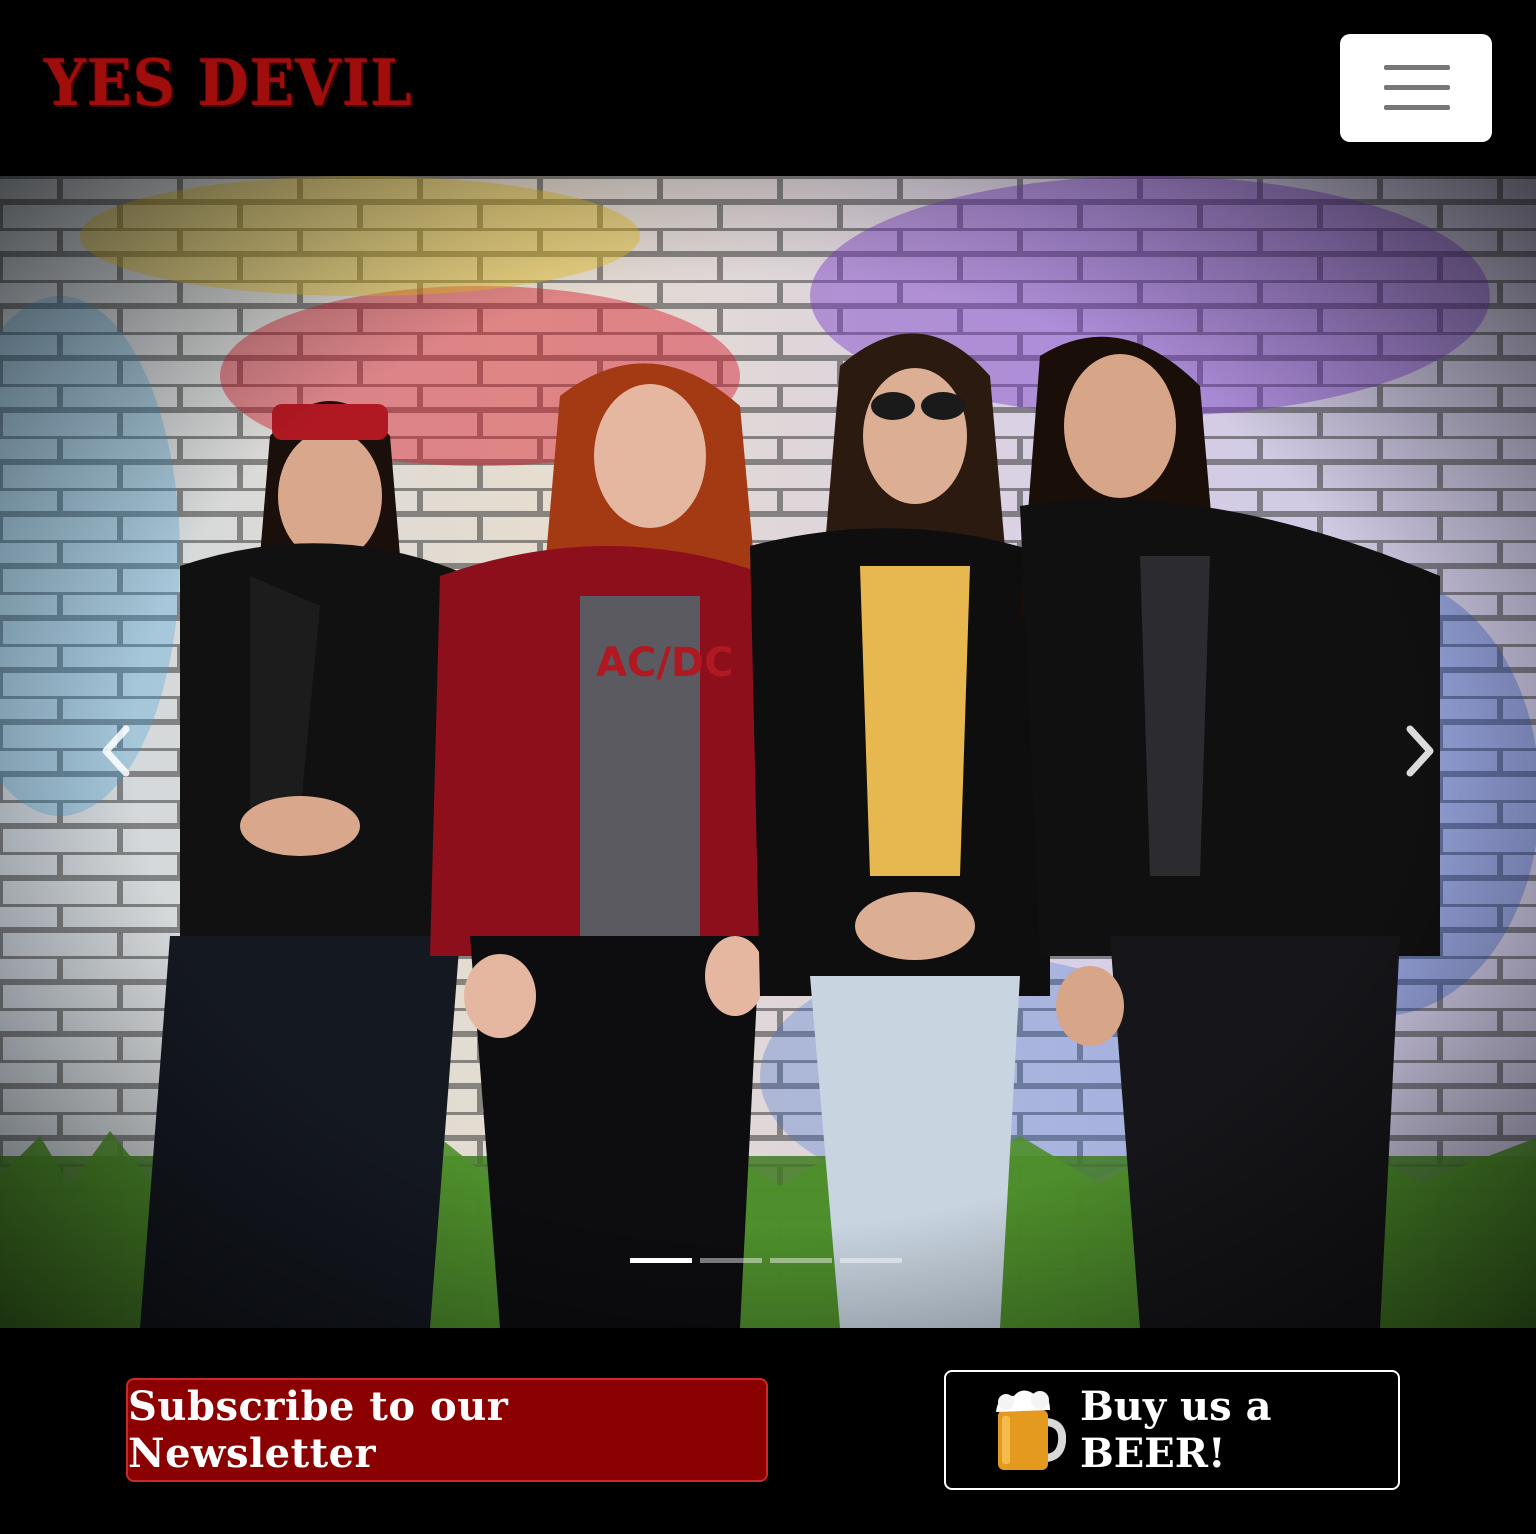  I want to click on buy-beer-button: Buy us a BEER!, so click(1172, 1430).